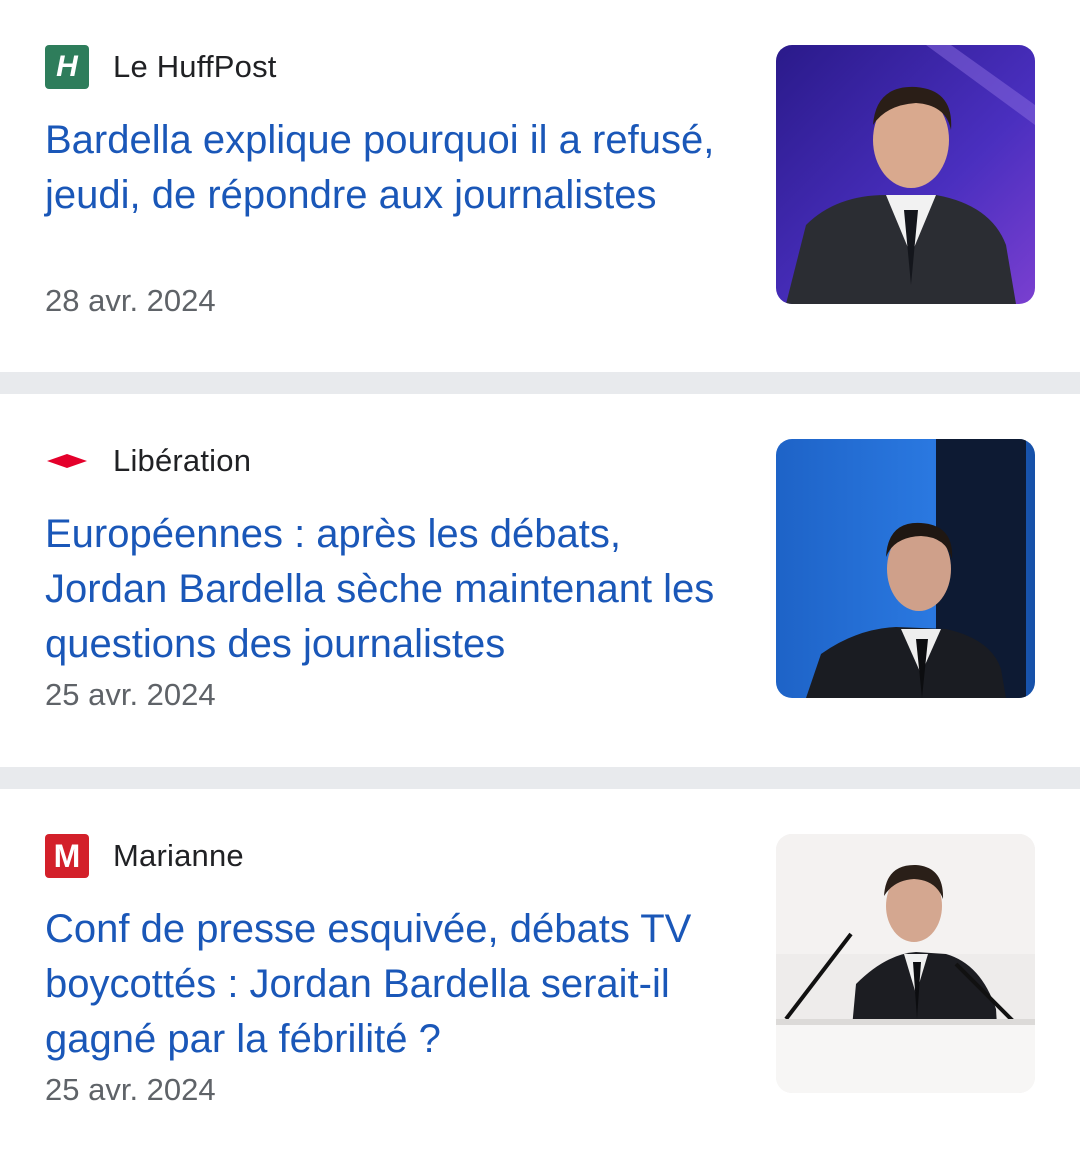 The image size is (1080, 1155). What do you see at coordinates (67, 461) in the screenshot?
I see `liberation-logo-icon` at bounding box center [67, 461].